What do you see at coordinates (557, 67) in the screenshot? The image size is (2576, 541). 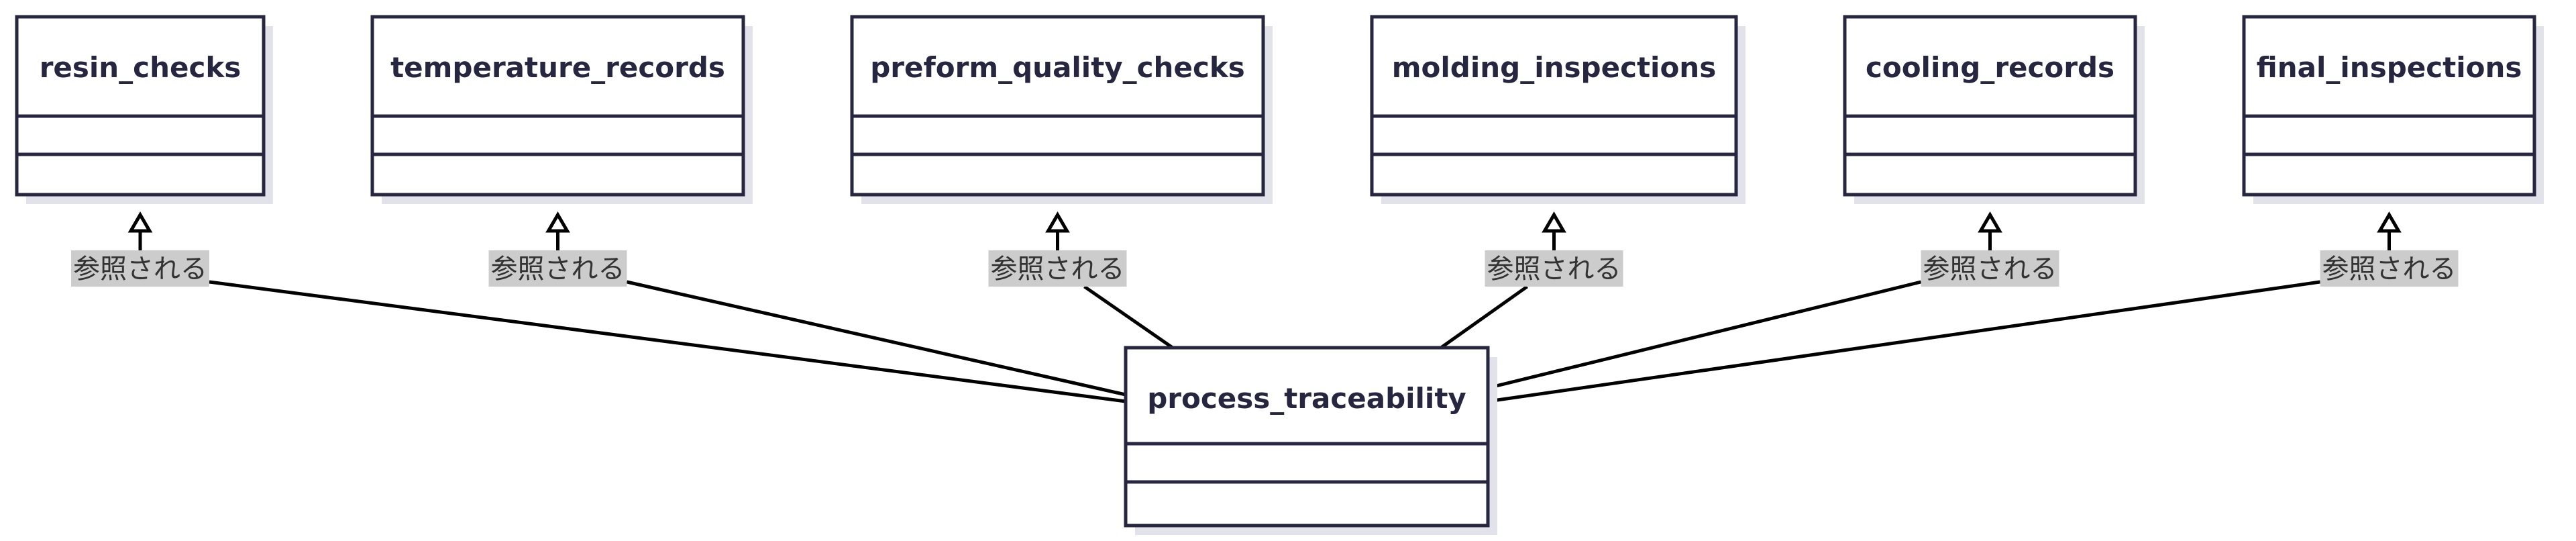 I see `temperature-records-title: temperature_records` at bounding box center [557, 67].